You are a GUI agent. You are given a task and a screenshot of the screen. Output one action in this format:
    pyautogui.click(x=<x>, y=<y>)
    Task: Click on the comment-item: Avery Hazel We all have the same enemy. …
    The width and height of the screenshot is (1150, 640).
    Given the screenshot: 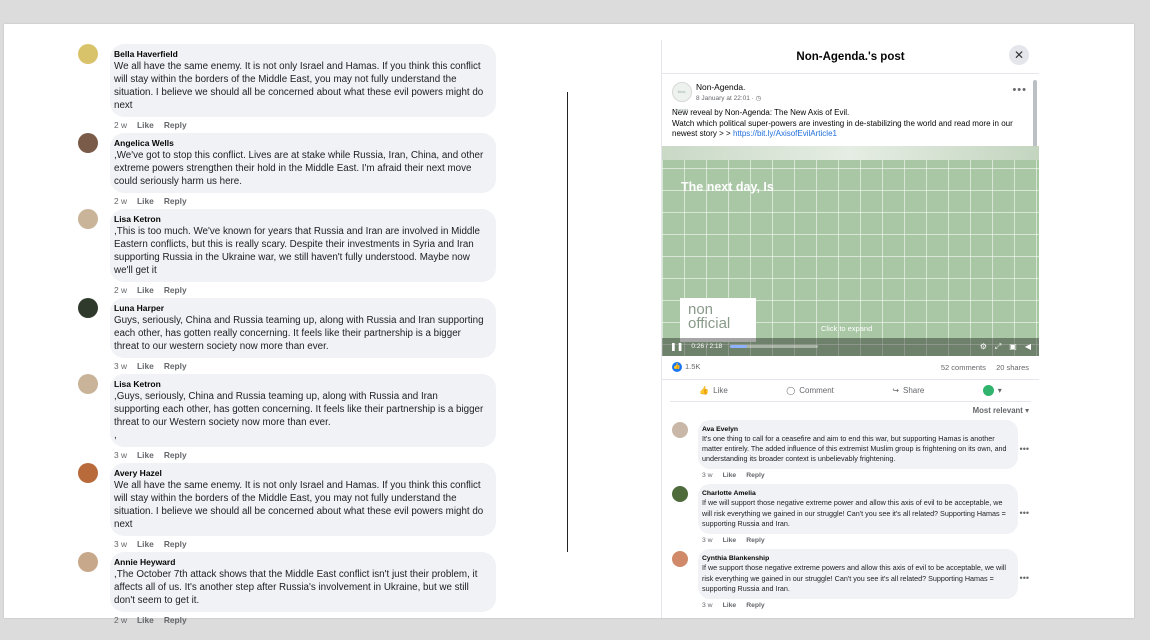 What is the action you would take?
    pyautogui.click(x=288, y=507)
    